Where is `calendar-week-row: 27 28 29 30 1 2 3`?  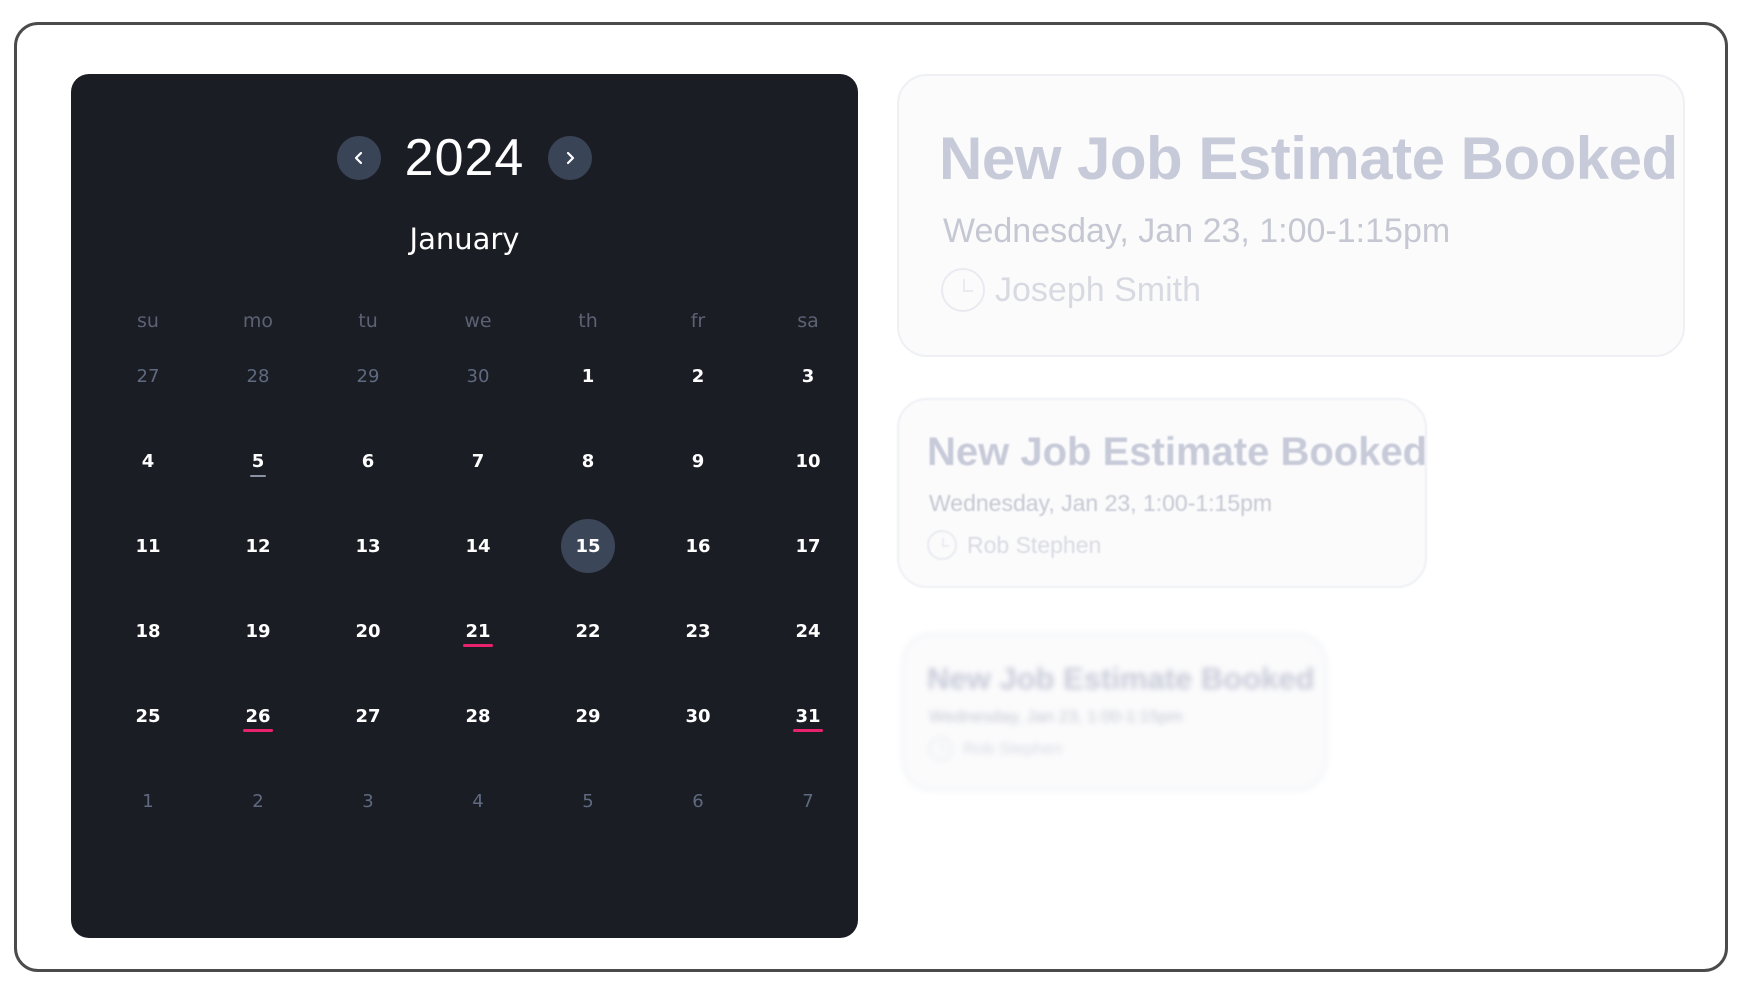 calendar-week-row: 27 28 29 30 1 2 3 is located at coordinates (478, 376).